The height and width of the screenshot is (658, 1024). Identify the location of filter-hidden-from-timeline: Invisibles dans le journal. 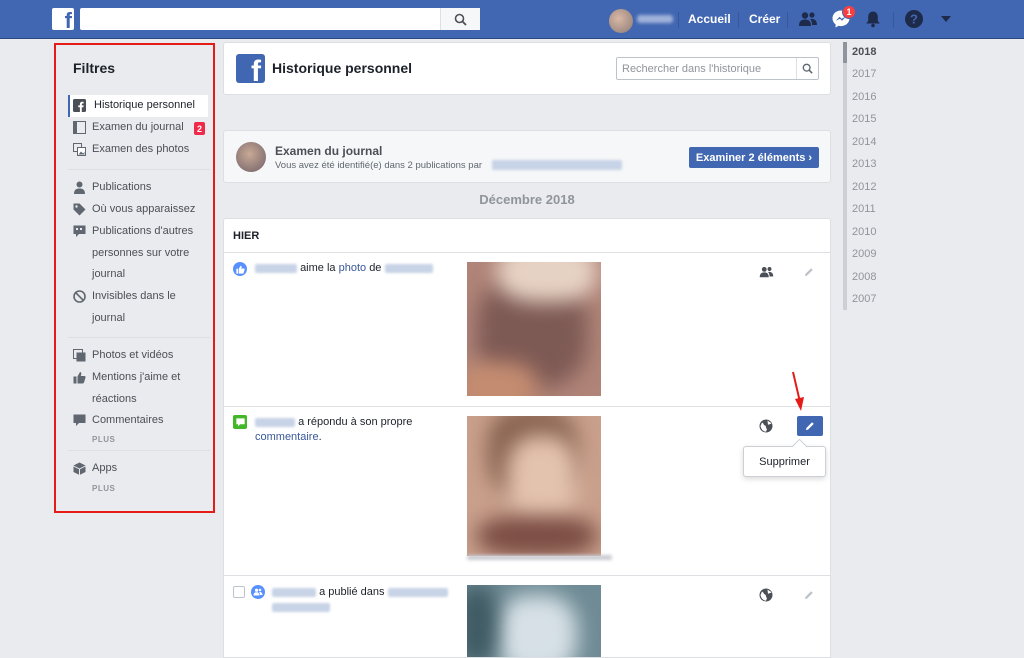
(138, 307).